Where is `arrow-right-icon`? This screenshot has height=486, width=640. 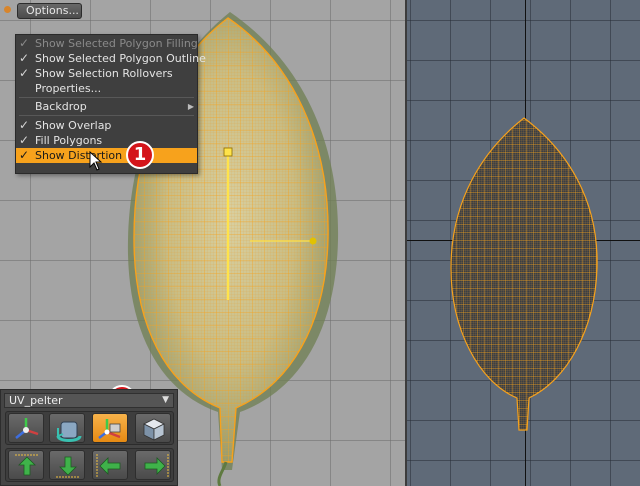 arrow-right-icon is located at coordinates (156, 466).